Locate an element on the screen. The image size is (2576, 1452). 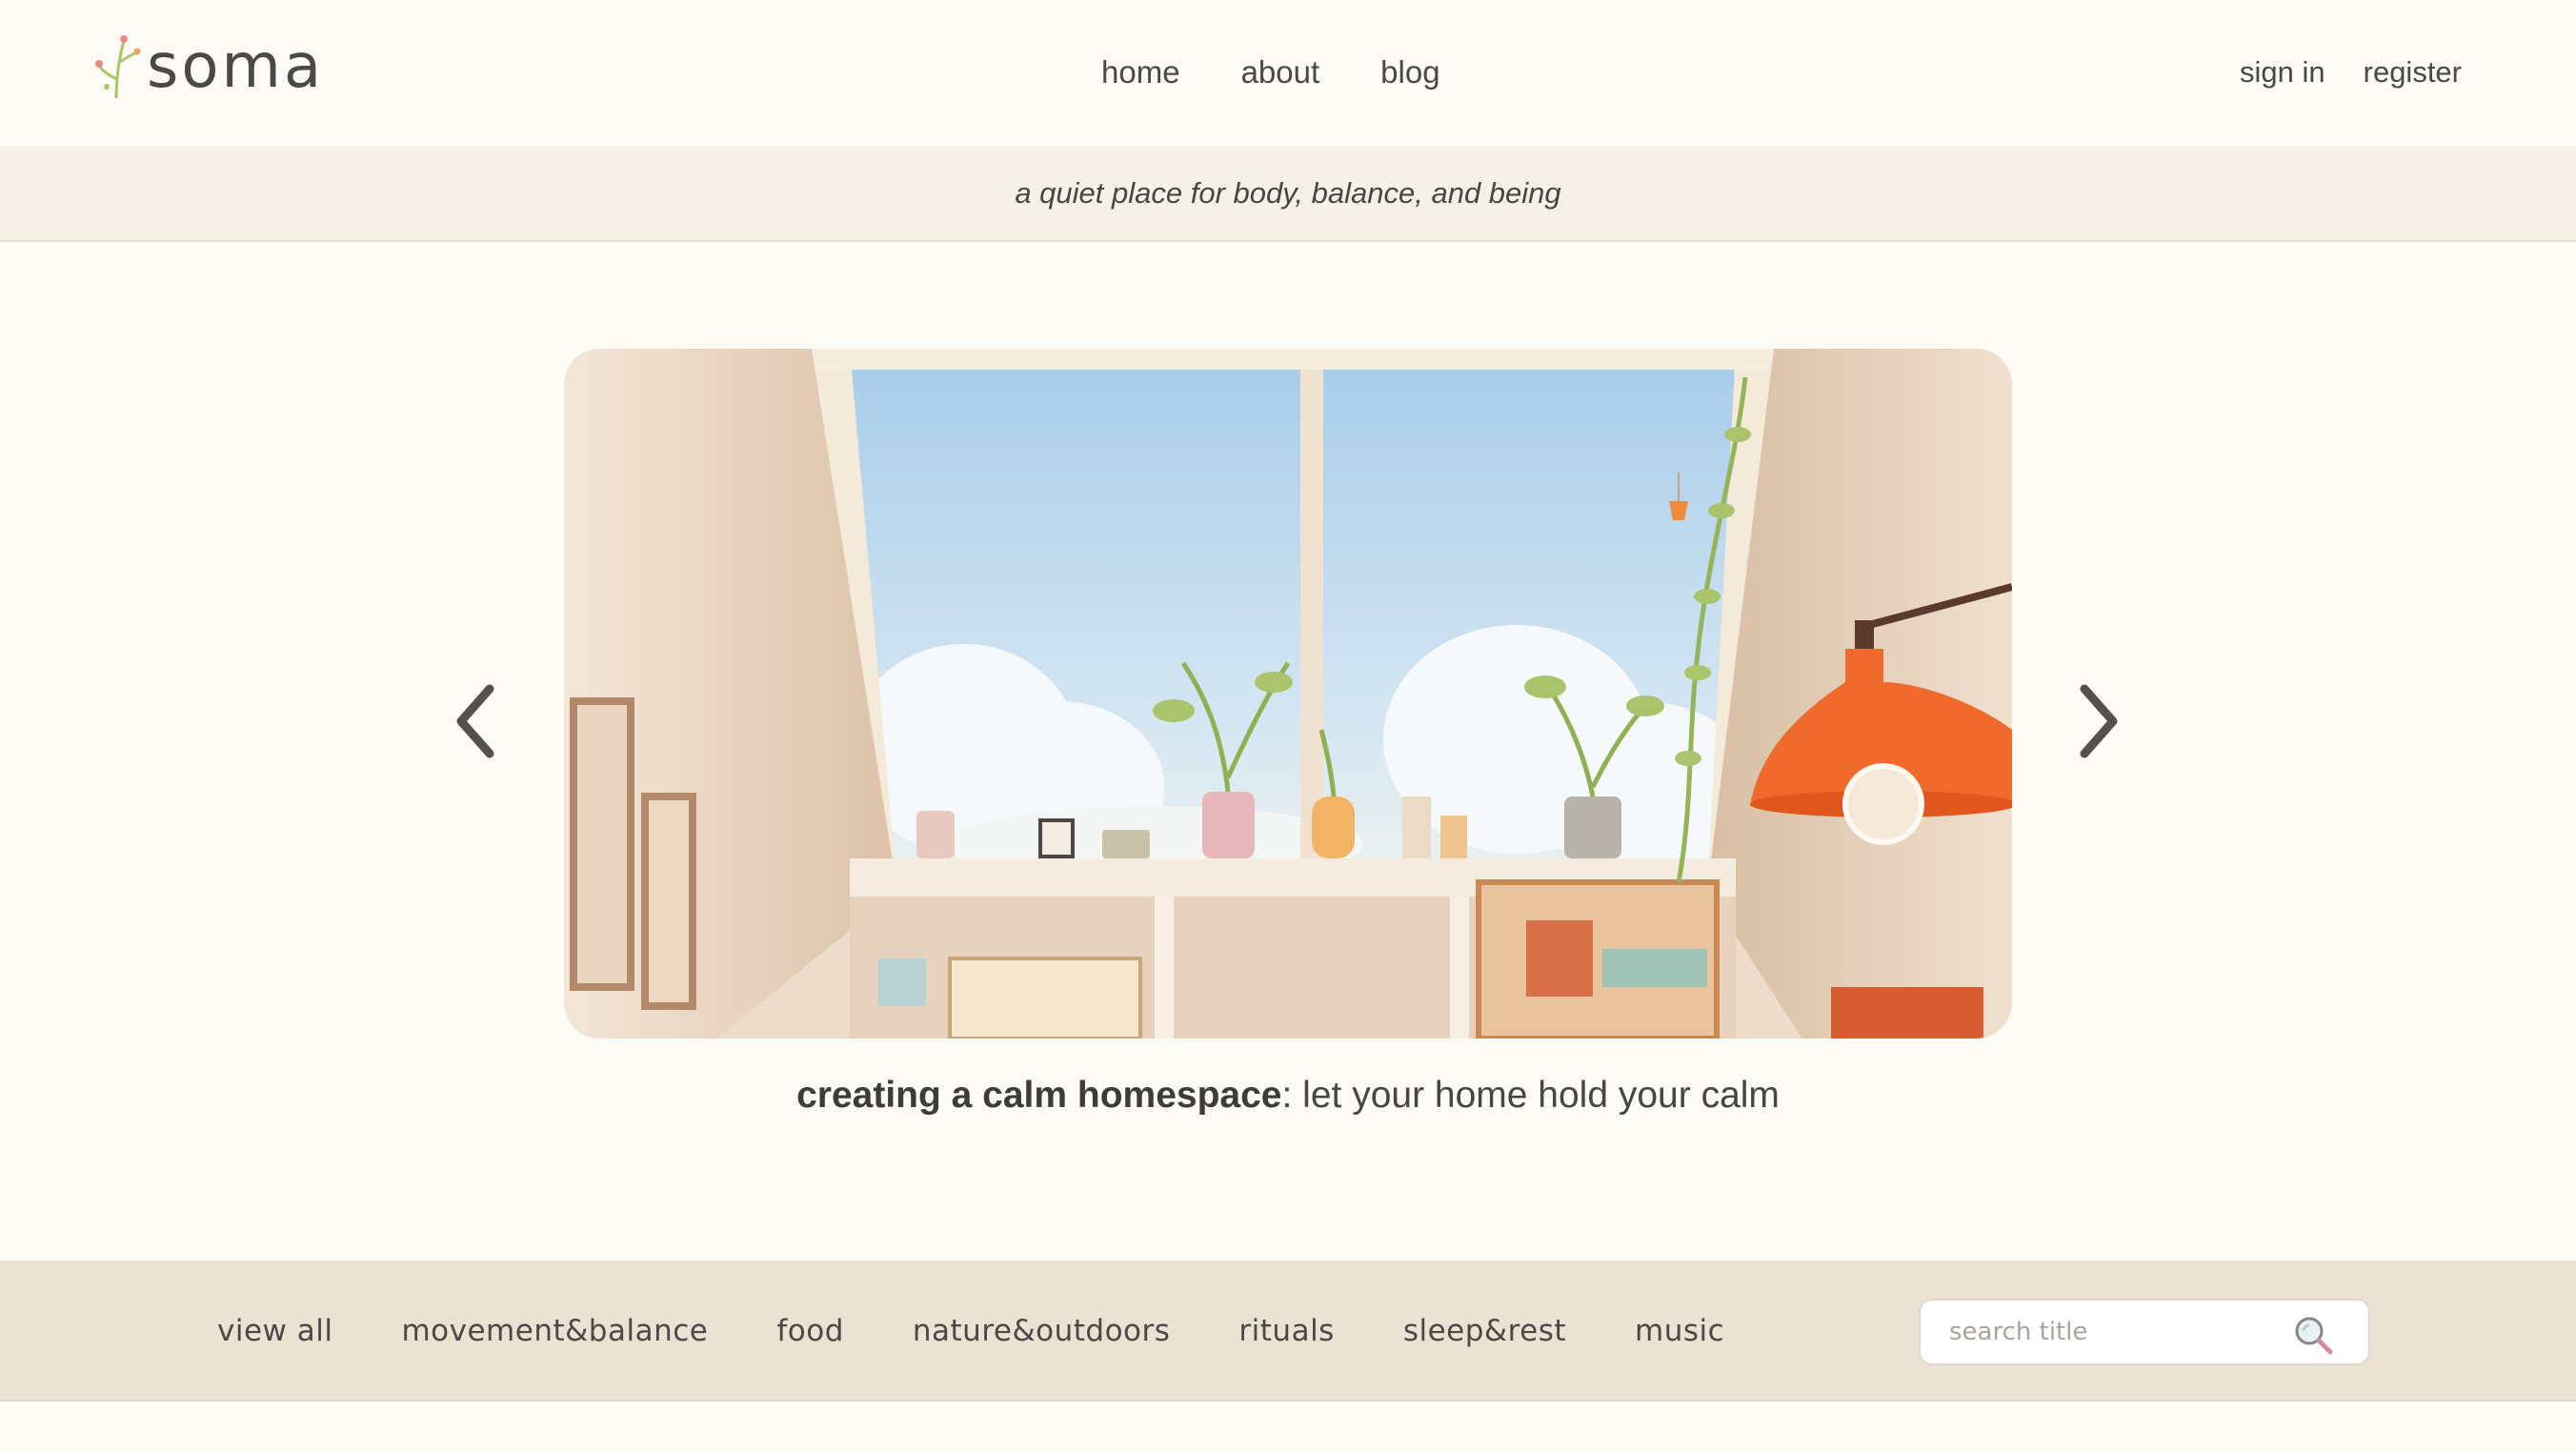
main-nav: home about blog is located at coordinates (1301, 73).